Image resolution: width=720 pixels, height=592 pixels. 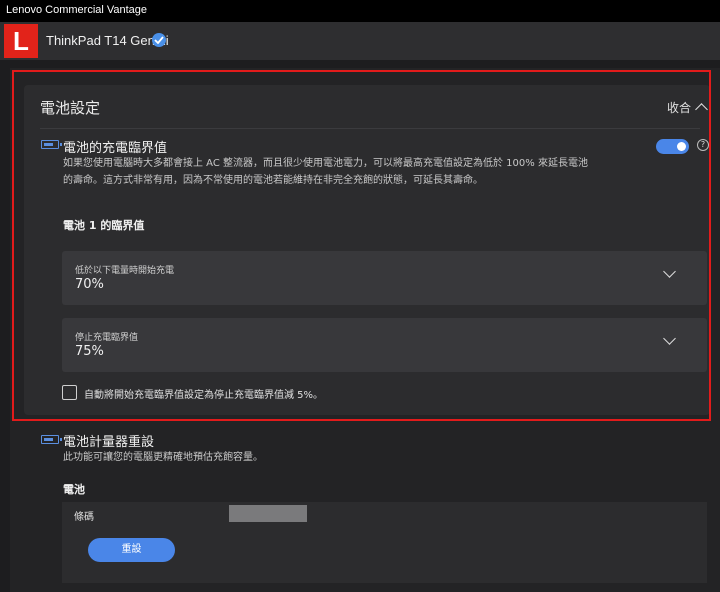 What do you see at coordinates (107, 40) in the screenshot?
I see `device-name: ThinkPad T14 Gen 2i` at bounding box center [107, 40].